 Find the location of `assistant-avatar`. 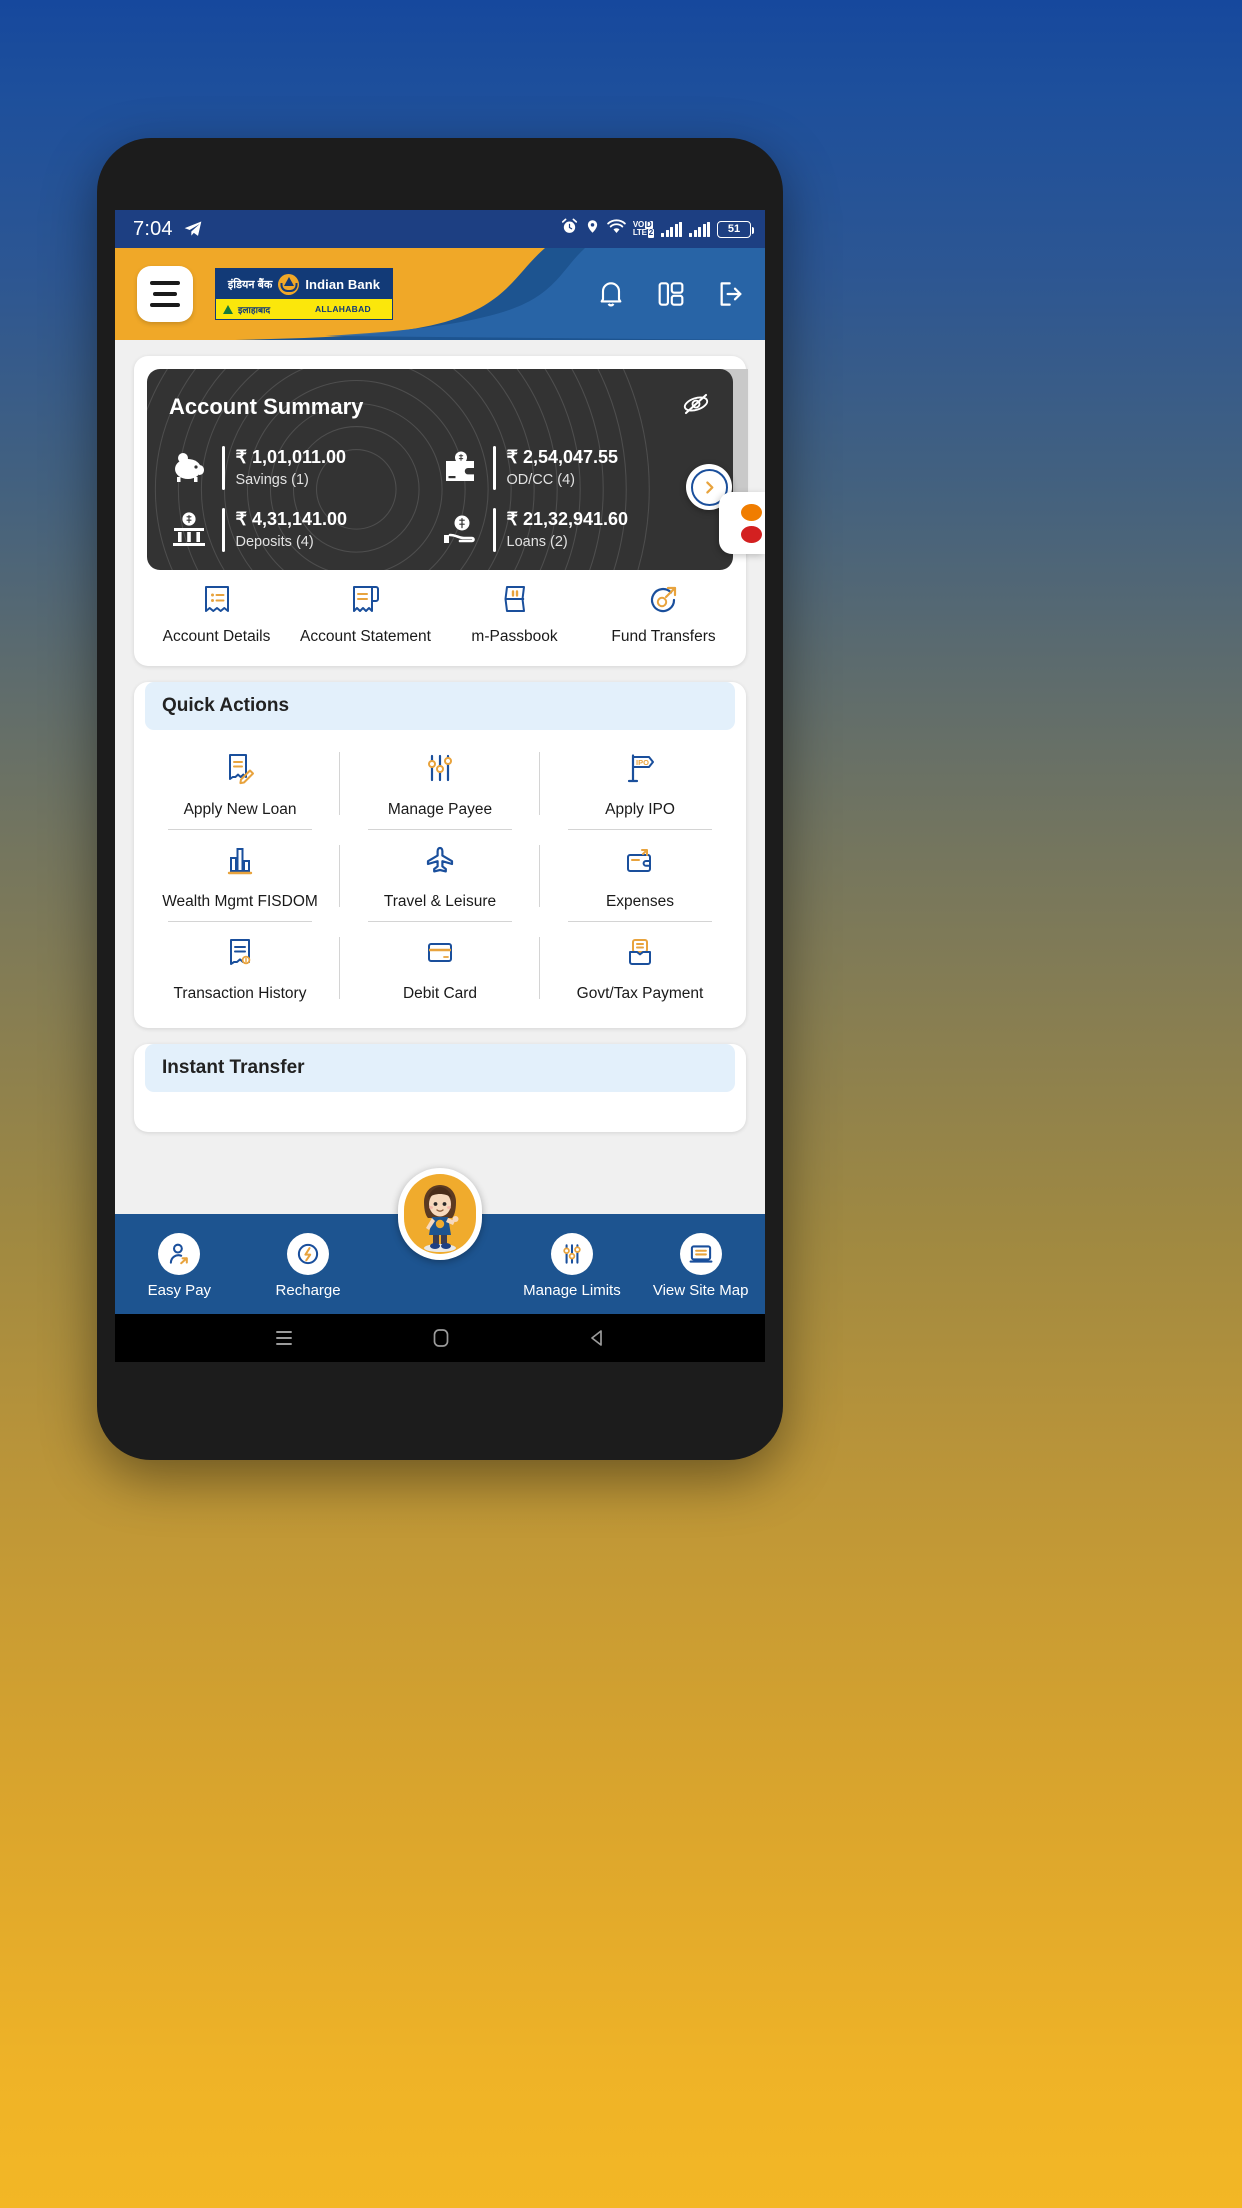

assistant-avatar is located at coordinates (440, 1214).